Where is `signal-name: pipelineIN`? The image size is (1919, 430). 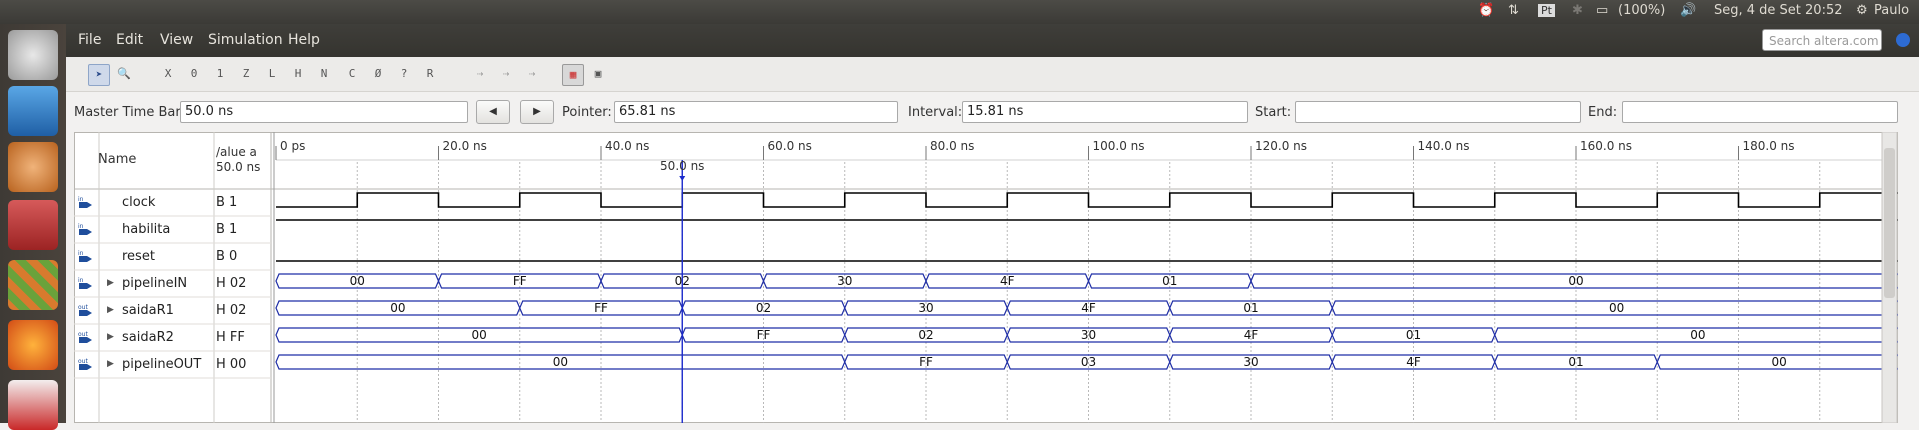 signal-name: pipelineIN is located at coordinates (154, 283).